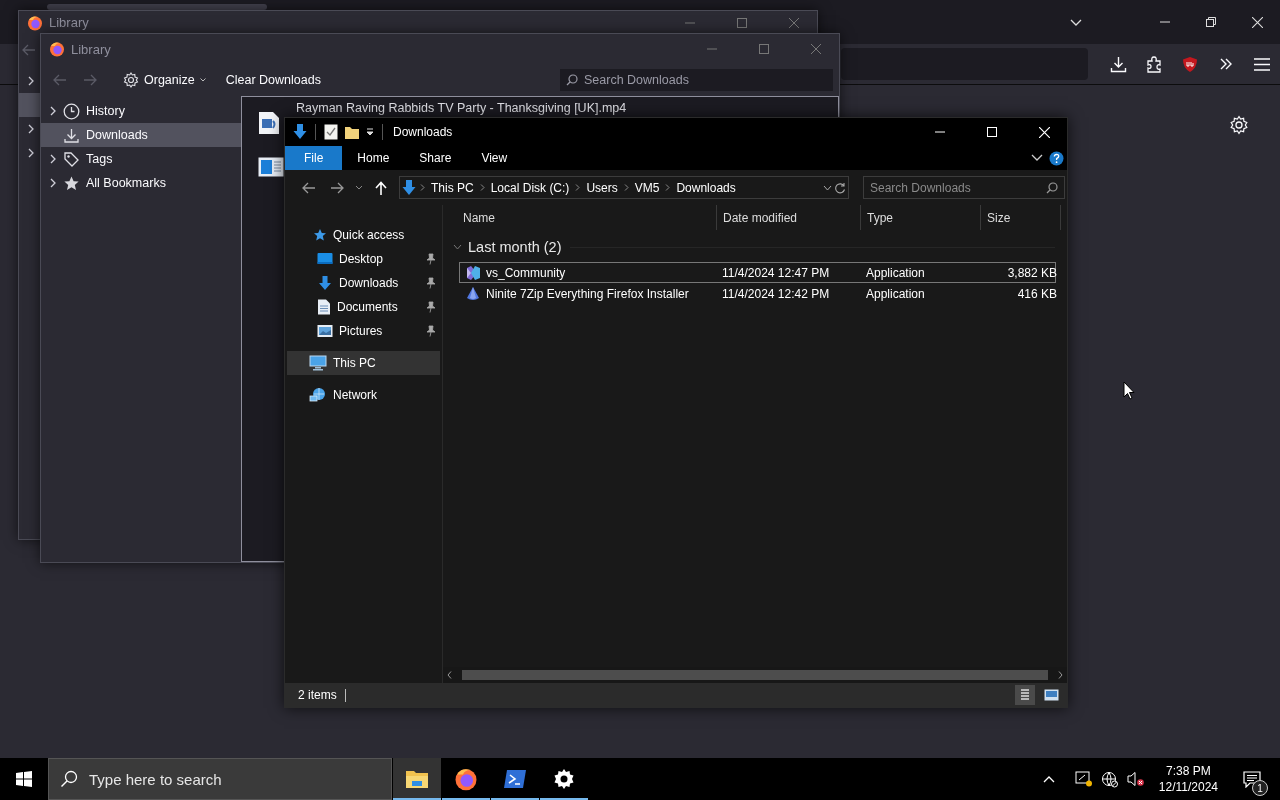 This screenshot has width=1280, height=800. Describe the element at coordinates (435, 158) in the screenshot. I see `ribbon-tab: Share` at that location.